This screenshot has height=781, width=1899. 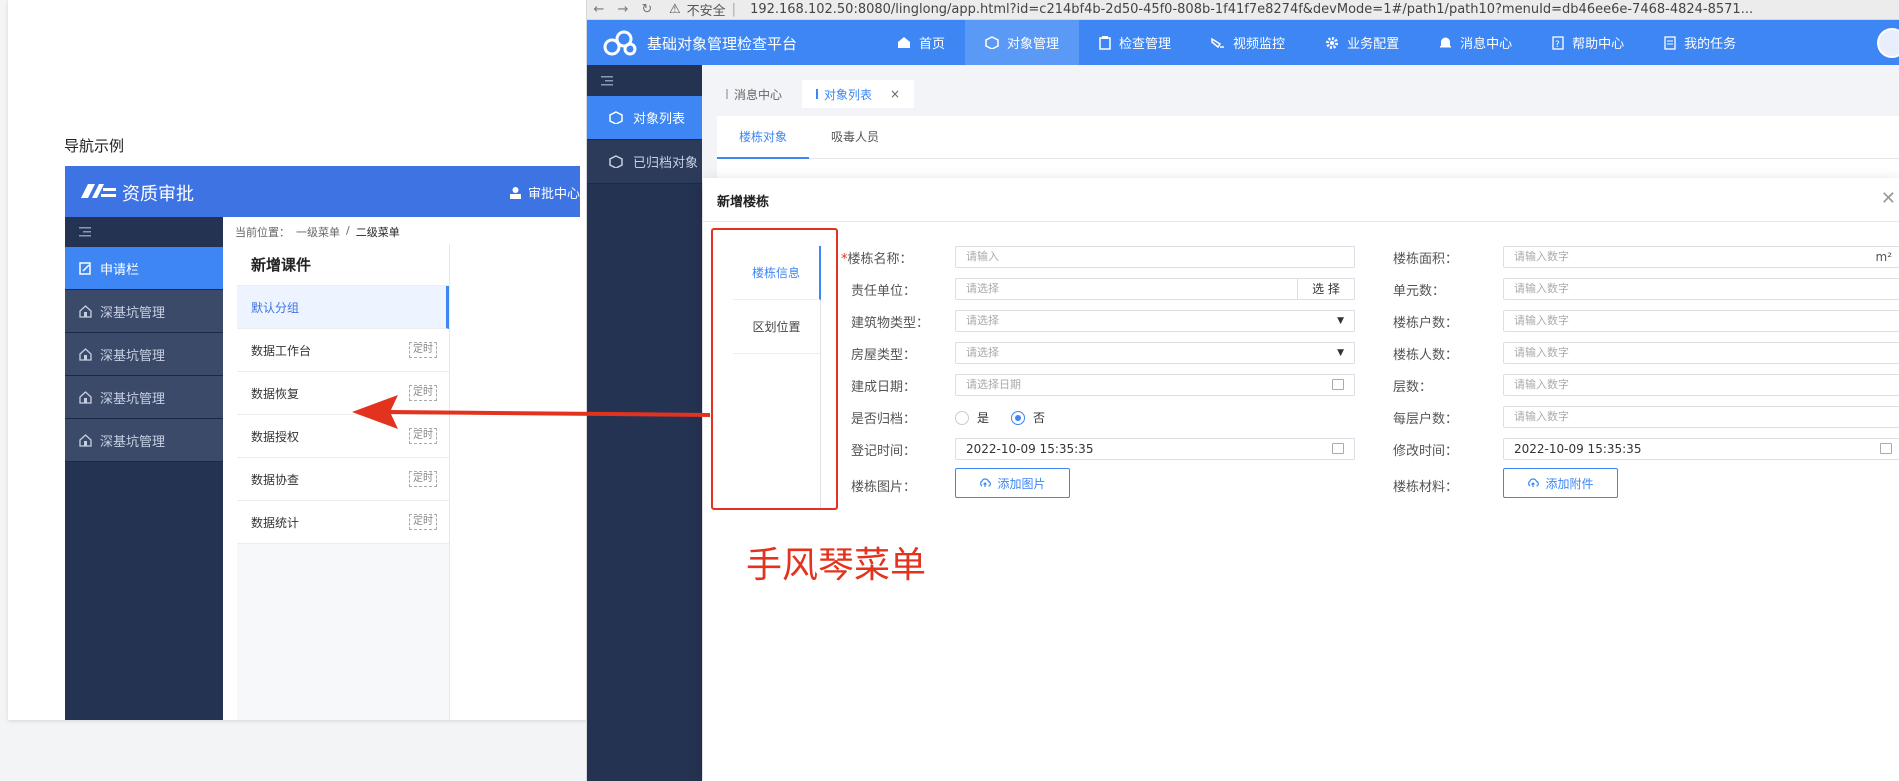 What do you see at coordinates (531, 412) in the screenshot?
I see `annotation-arrow` at bounding box center [531, 412].